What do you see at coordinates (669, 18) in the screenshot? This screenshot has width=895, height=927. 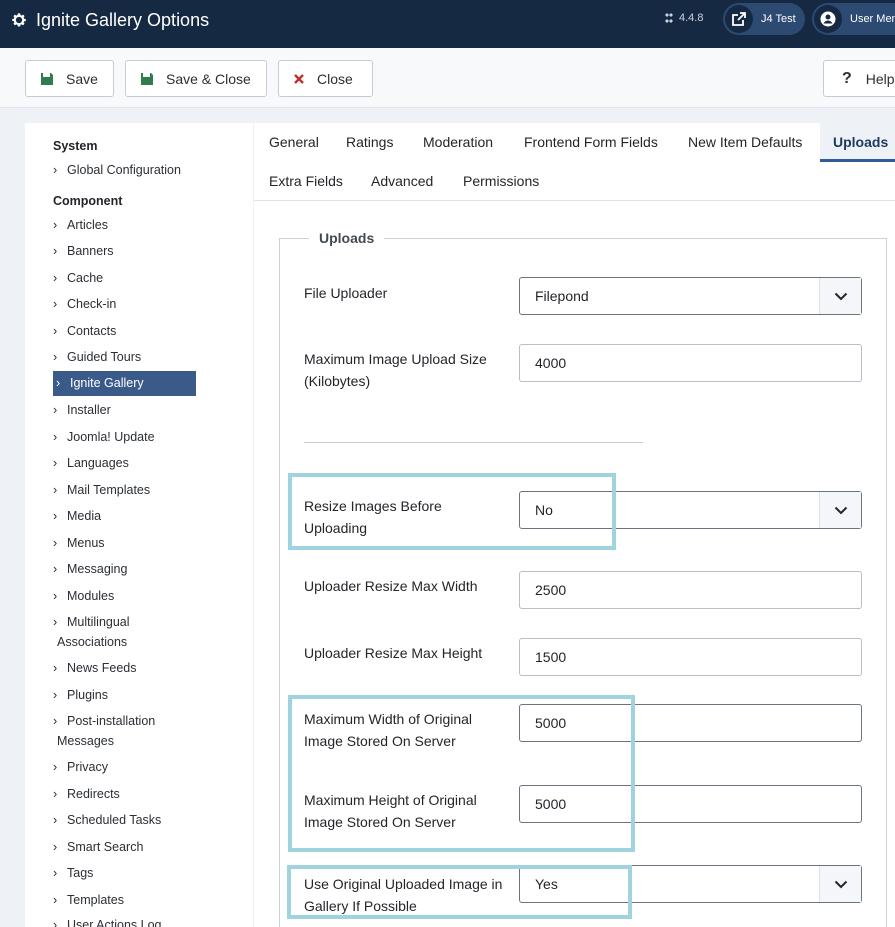 I see `joomla-icon` at bounding box center [669, 18].